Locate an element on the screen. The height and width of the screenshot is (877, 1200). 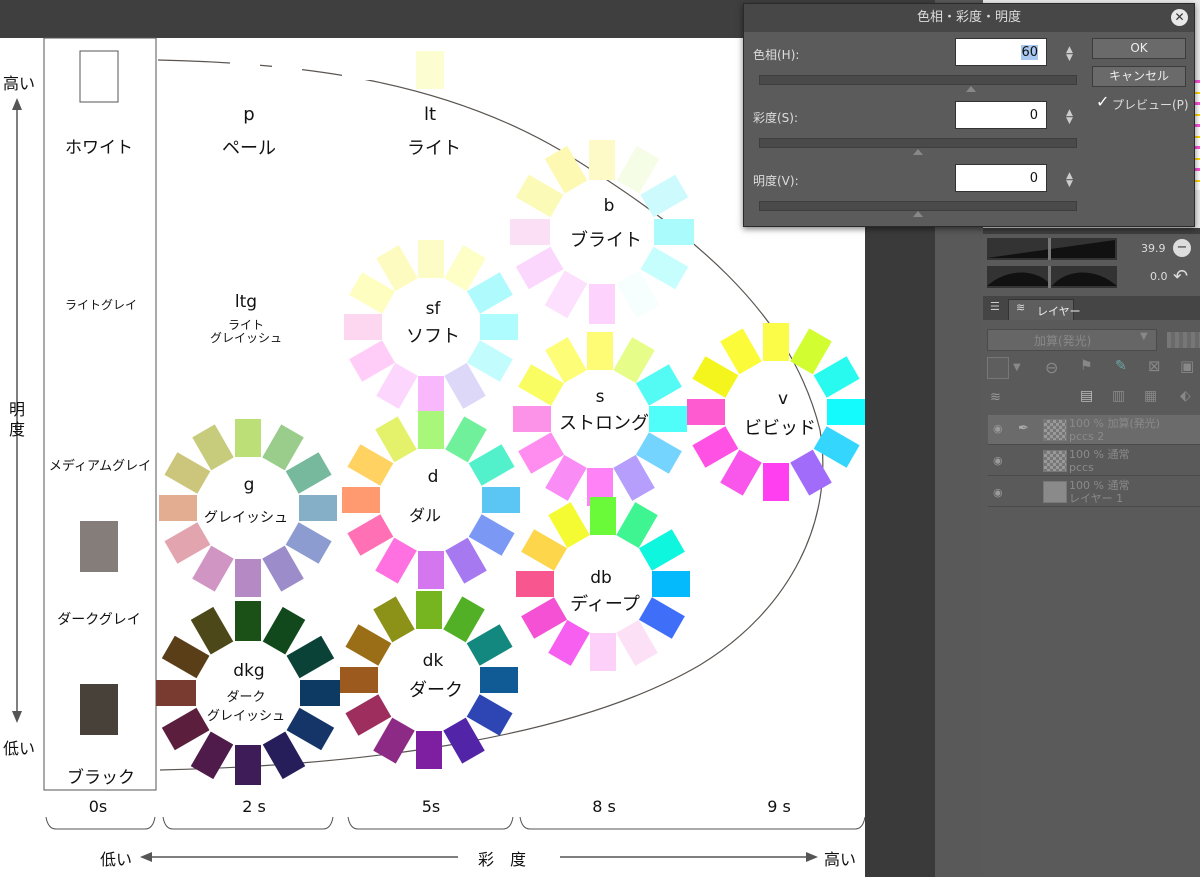
value-label: 明度(V): is located at coordinates (776, 181).